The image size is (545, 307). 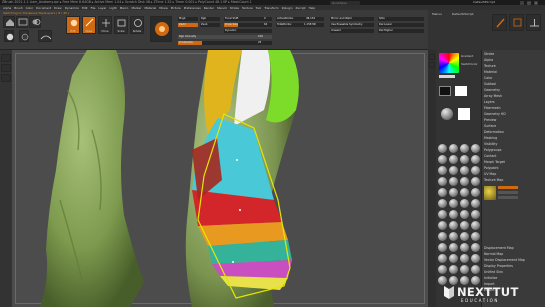 I want to click on menu-zplugin: Zplugin, so click(x=287, y=8).